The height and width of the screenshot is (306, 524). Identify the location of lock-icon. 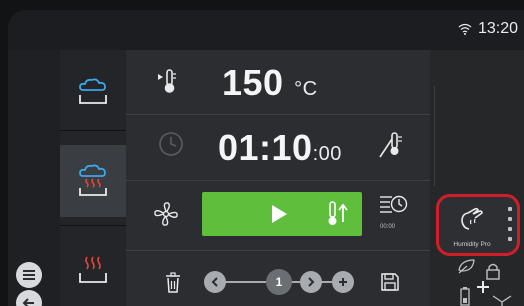
(493, 271).